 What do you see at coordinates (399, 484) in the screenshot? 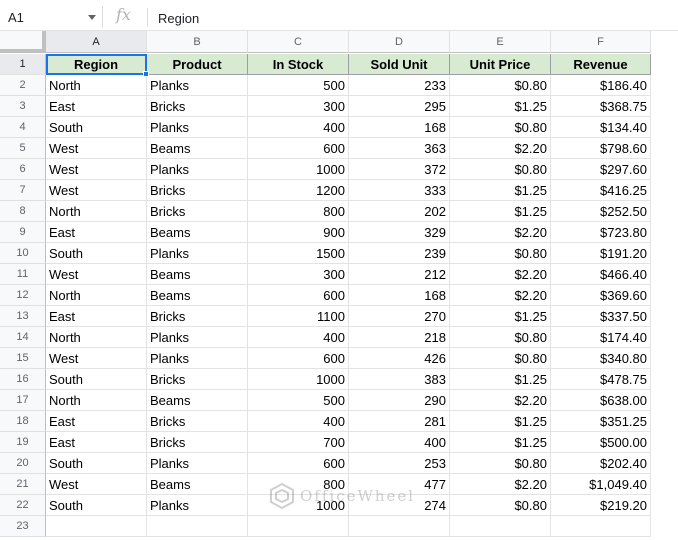
I see `cell-d21: 477` at bounding box center [399, 484].